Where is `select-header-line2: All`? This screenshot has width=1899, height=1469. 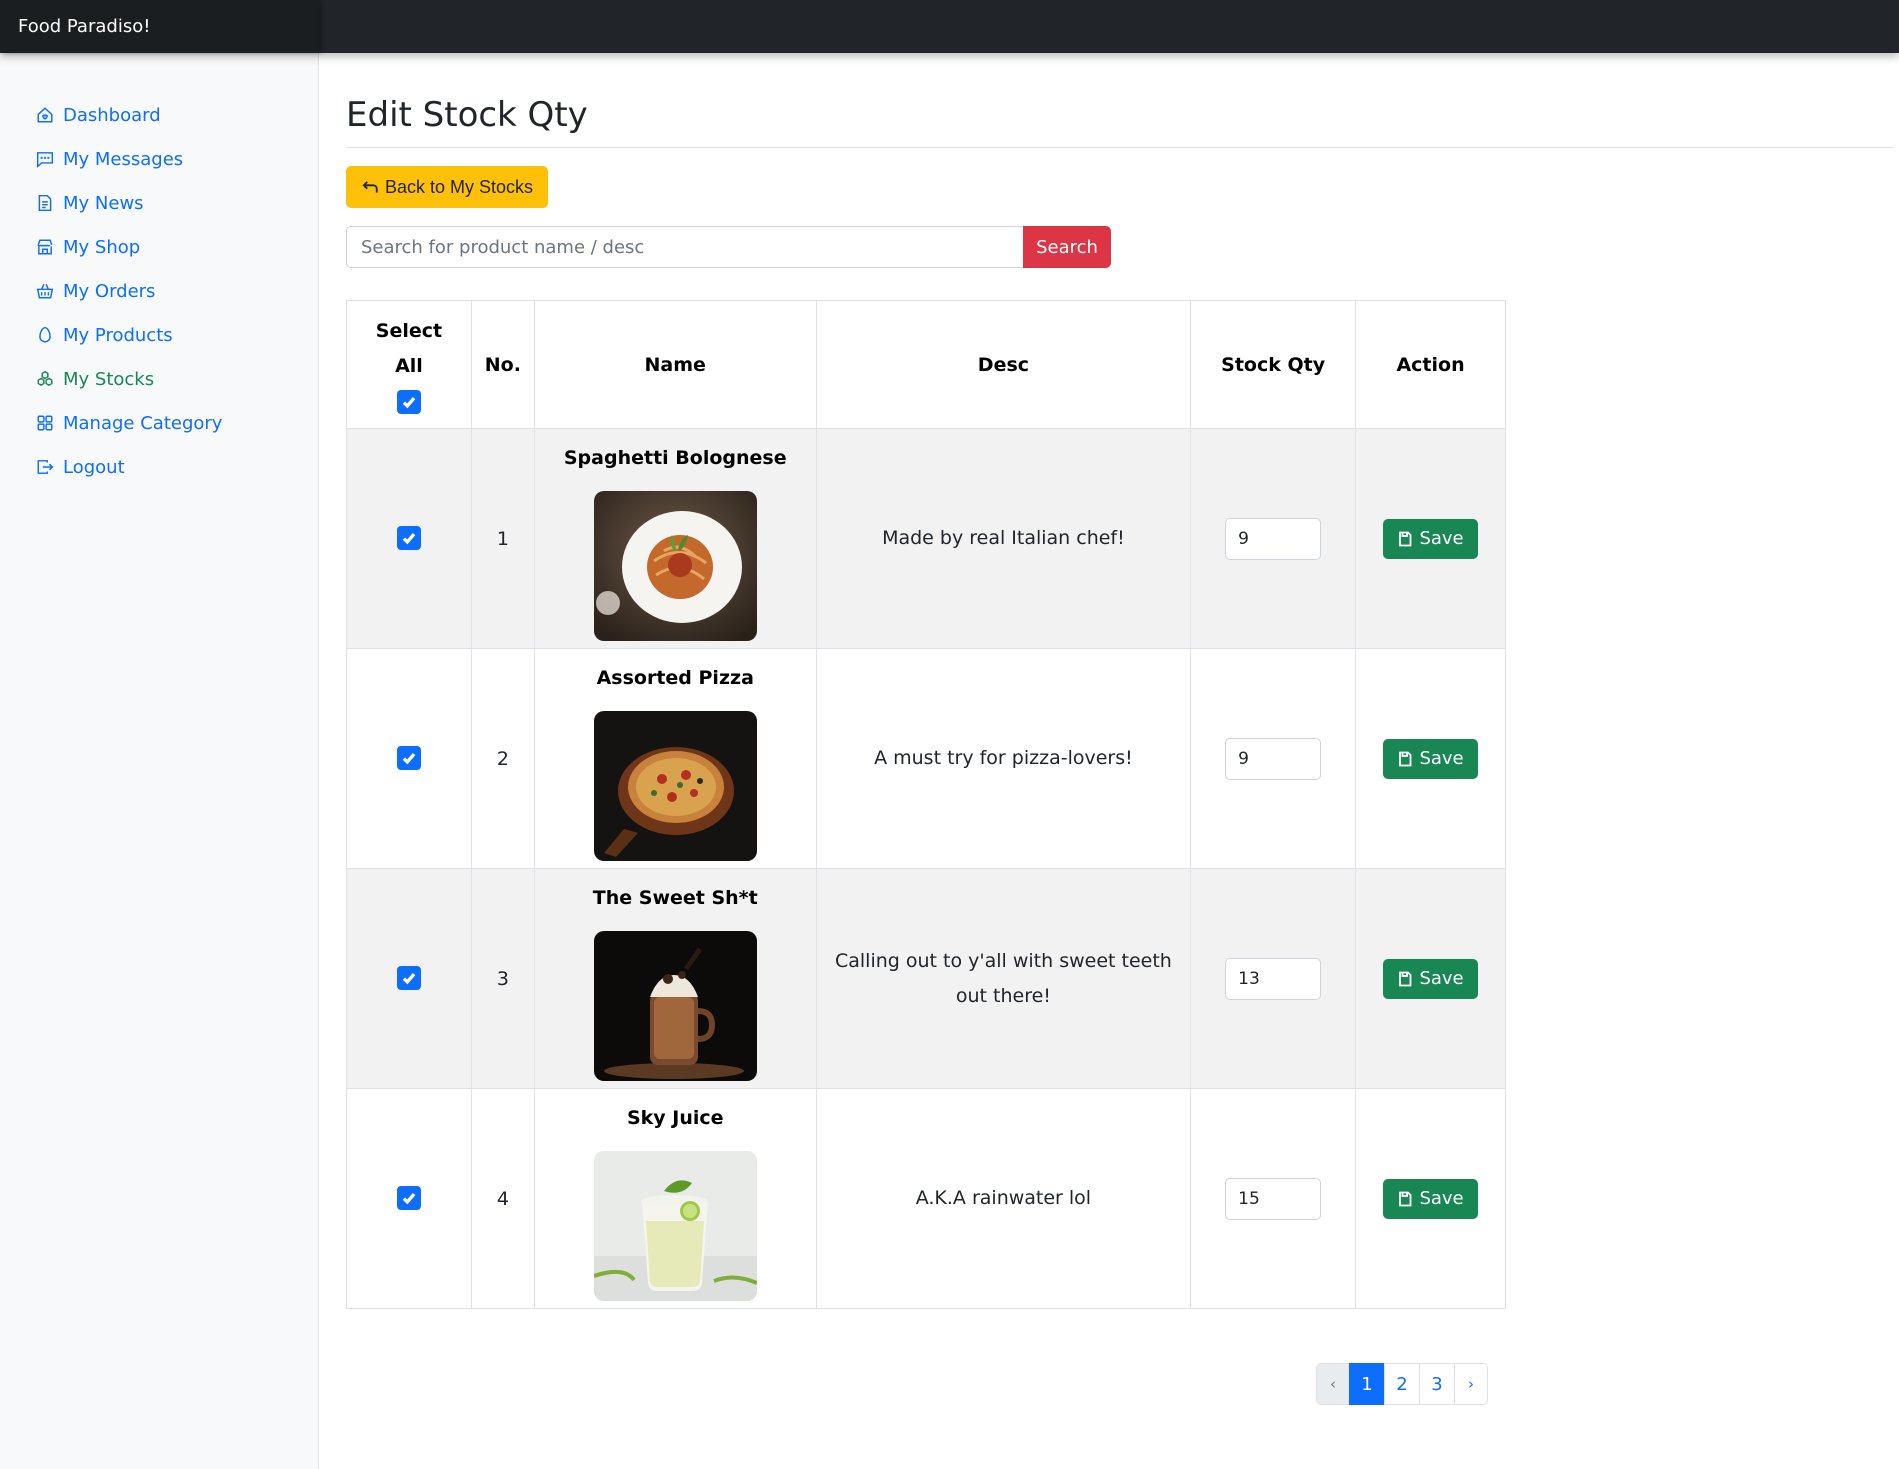 select-header-line2: All is located at coordinates (409, 365).